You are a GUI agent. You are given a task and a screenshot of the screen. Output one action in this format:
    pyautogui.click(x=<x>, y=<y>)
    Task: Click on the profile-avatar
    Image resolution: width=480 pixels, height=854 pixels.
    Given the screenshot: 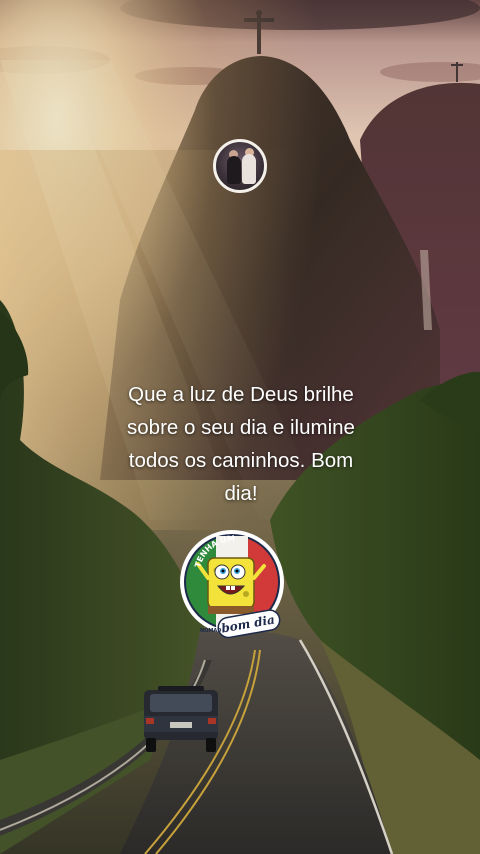 What is the action you would take?
    pyautogui.click(x=240, y=166)
    